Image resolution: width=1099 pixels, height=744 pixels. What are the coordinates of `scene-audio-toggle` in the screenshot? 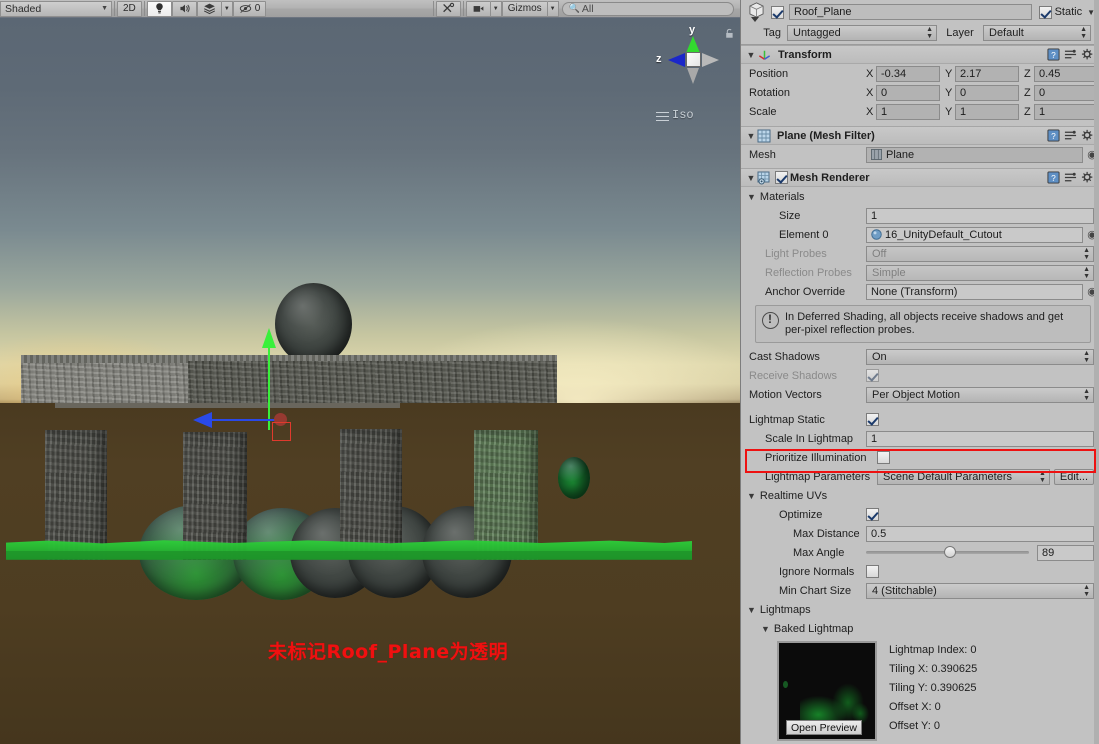 It's located at (184, 8).